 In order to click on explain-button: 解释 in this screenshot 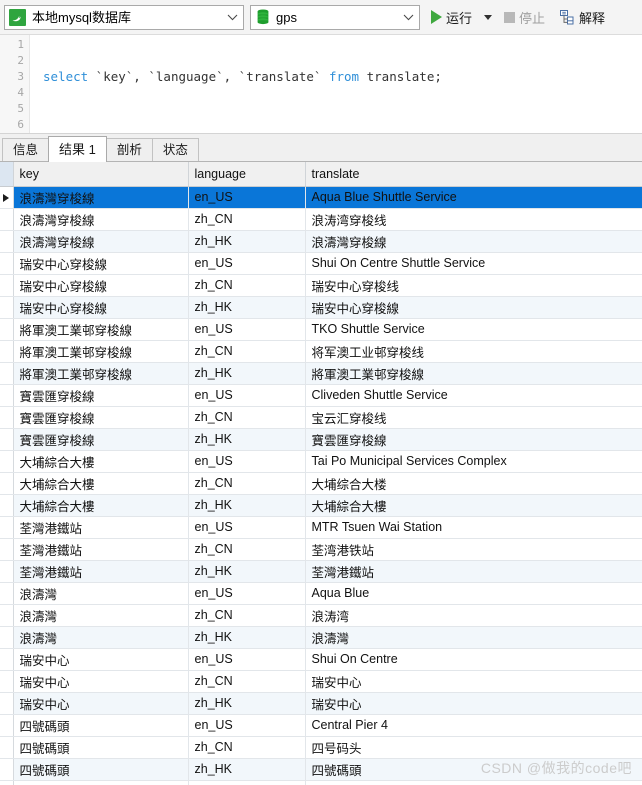, I will do `click(581, 17)`.